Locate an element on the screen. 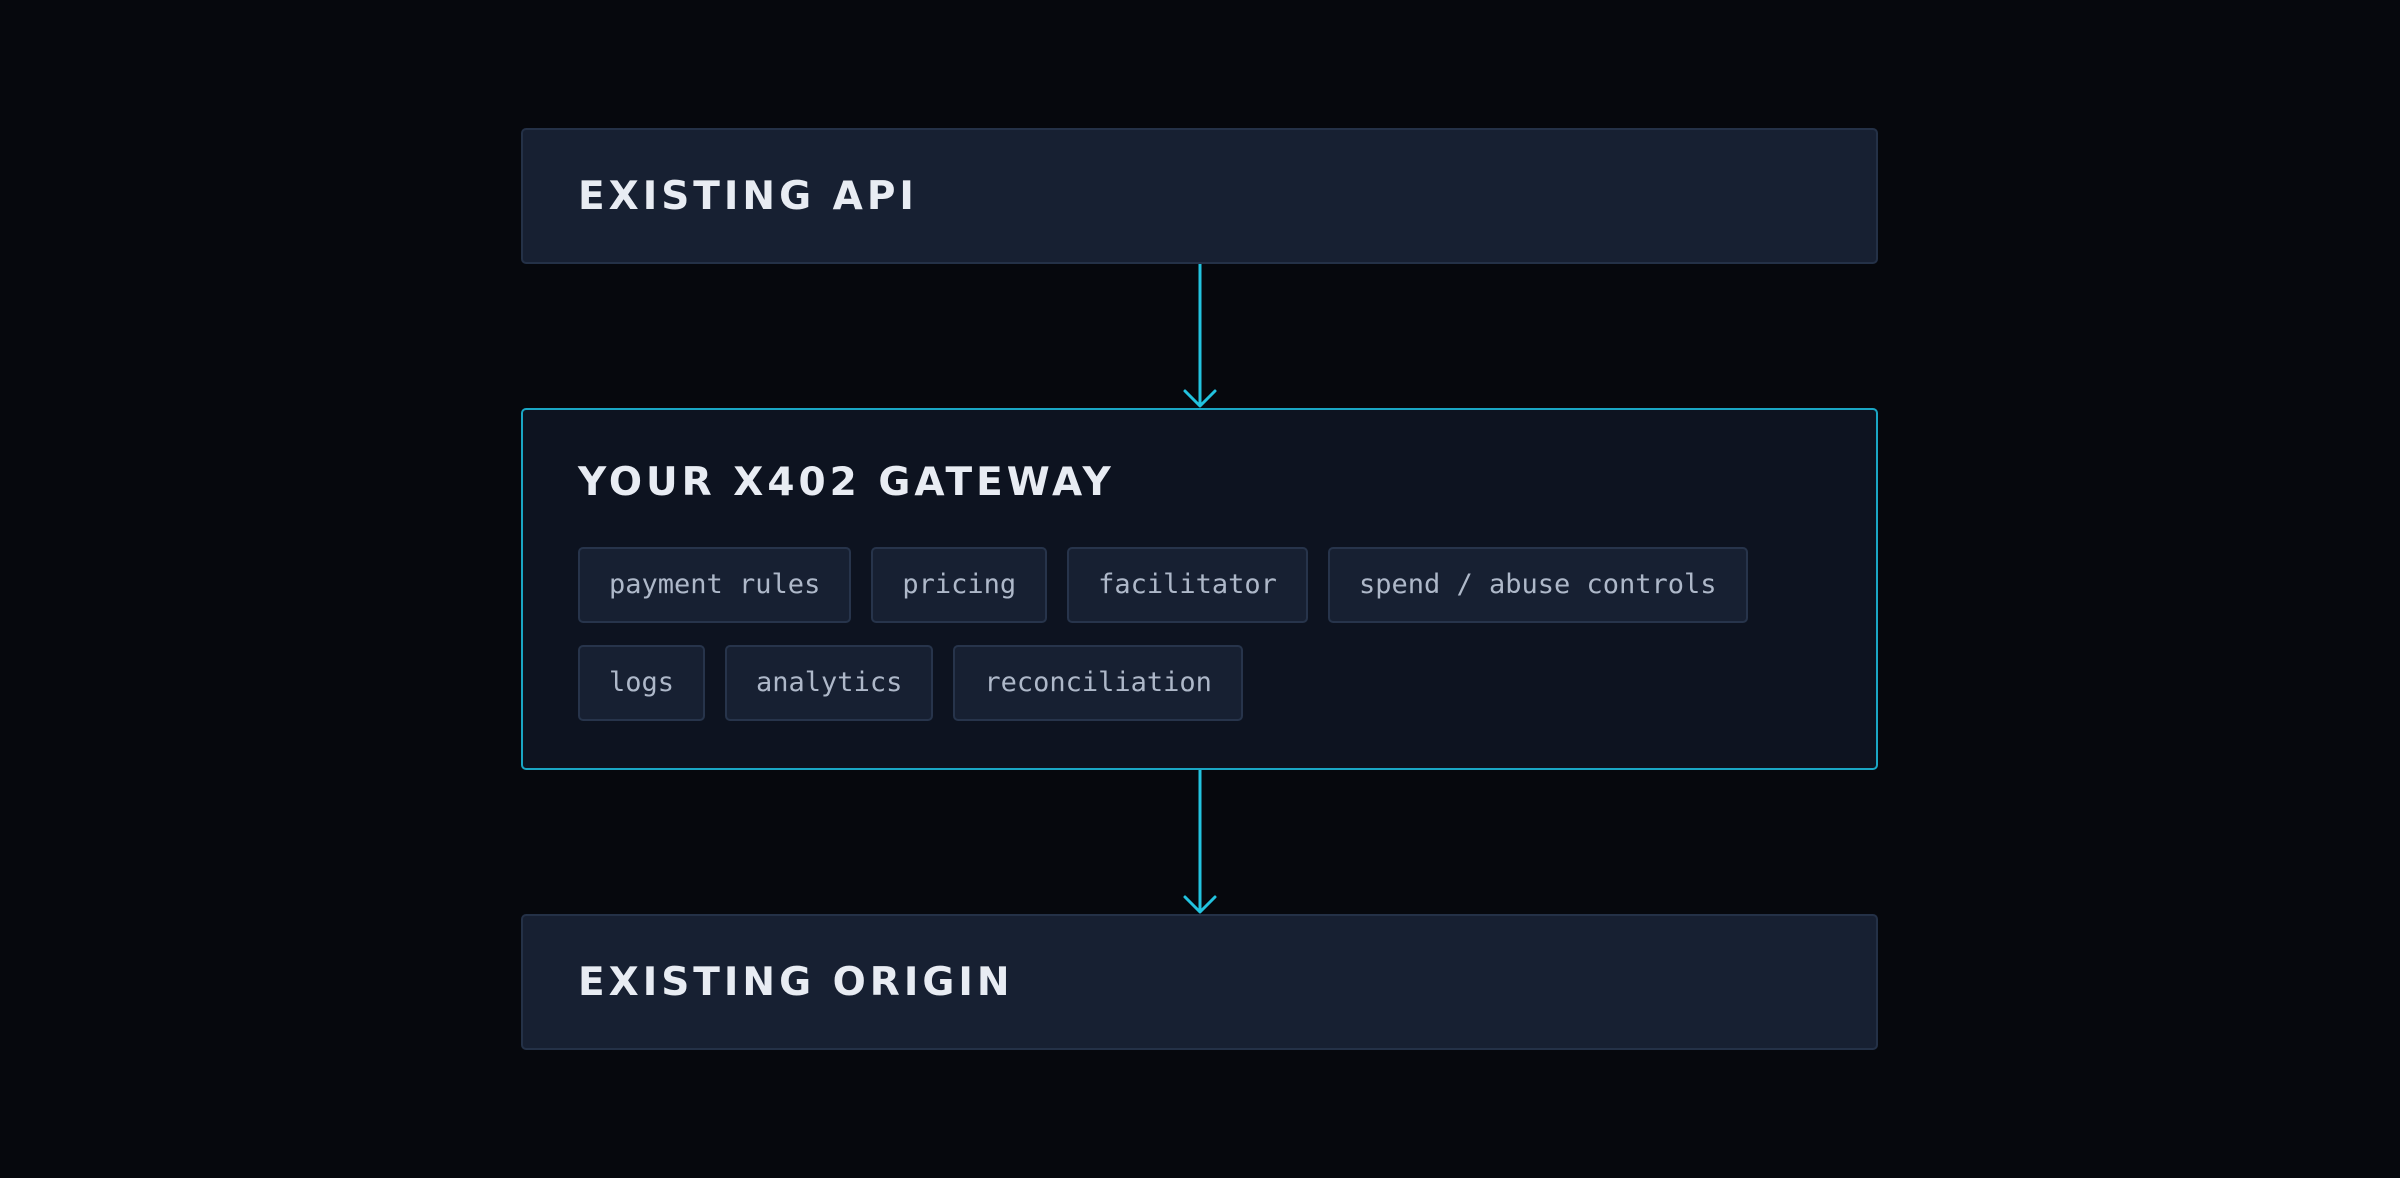 This screenshot has height=1178, width=2400. existing-api-title: EXISTING API is located at coordinates (748, 196).